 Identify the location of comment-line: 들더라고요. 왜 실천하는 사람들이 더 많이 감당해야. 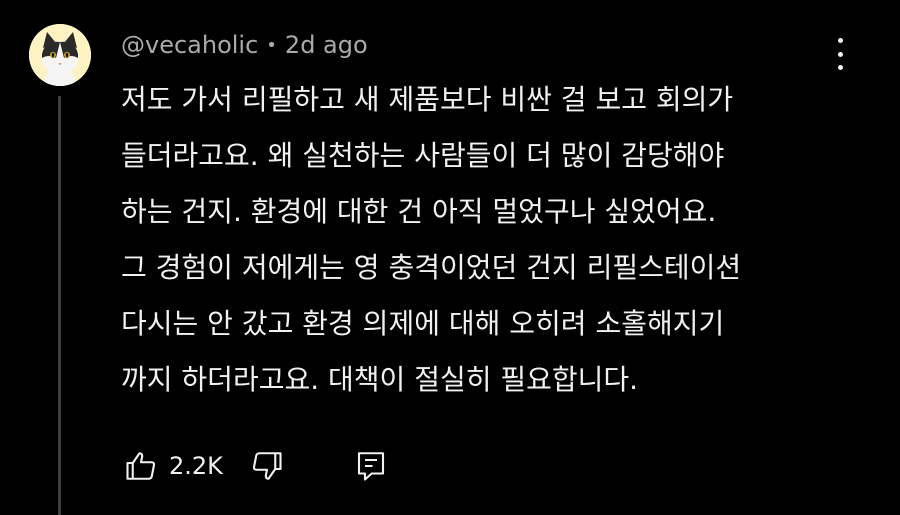
(423, 155).